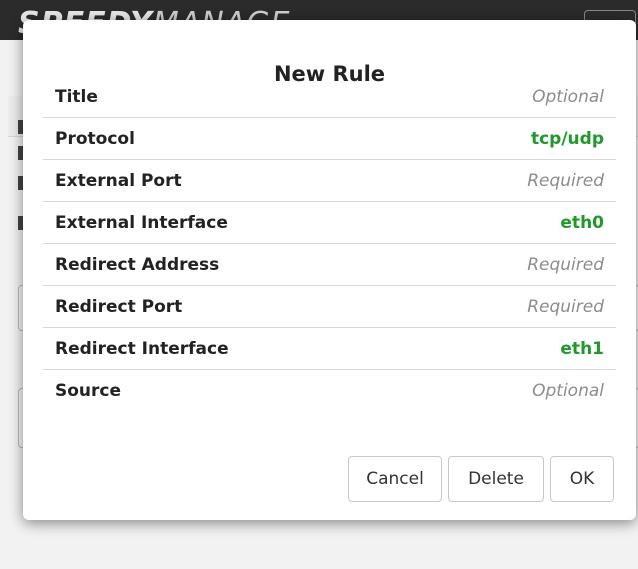  What do you see at coordinates (141, 222) in the screenshot?
I see `field-label: External Interface` at bounding box center [141, 222].